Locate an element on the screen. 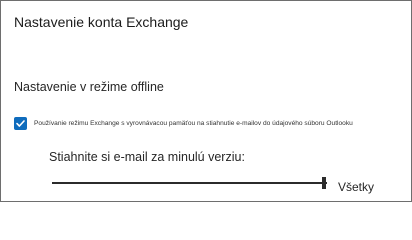  slider-thumb is located at coordinates (324, 183).